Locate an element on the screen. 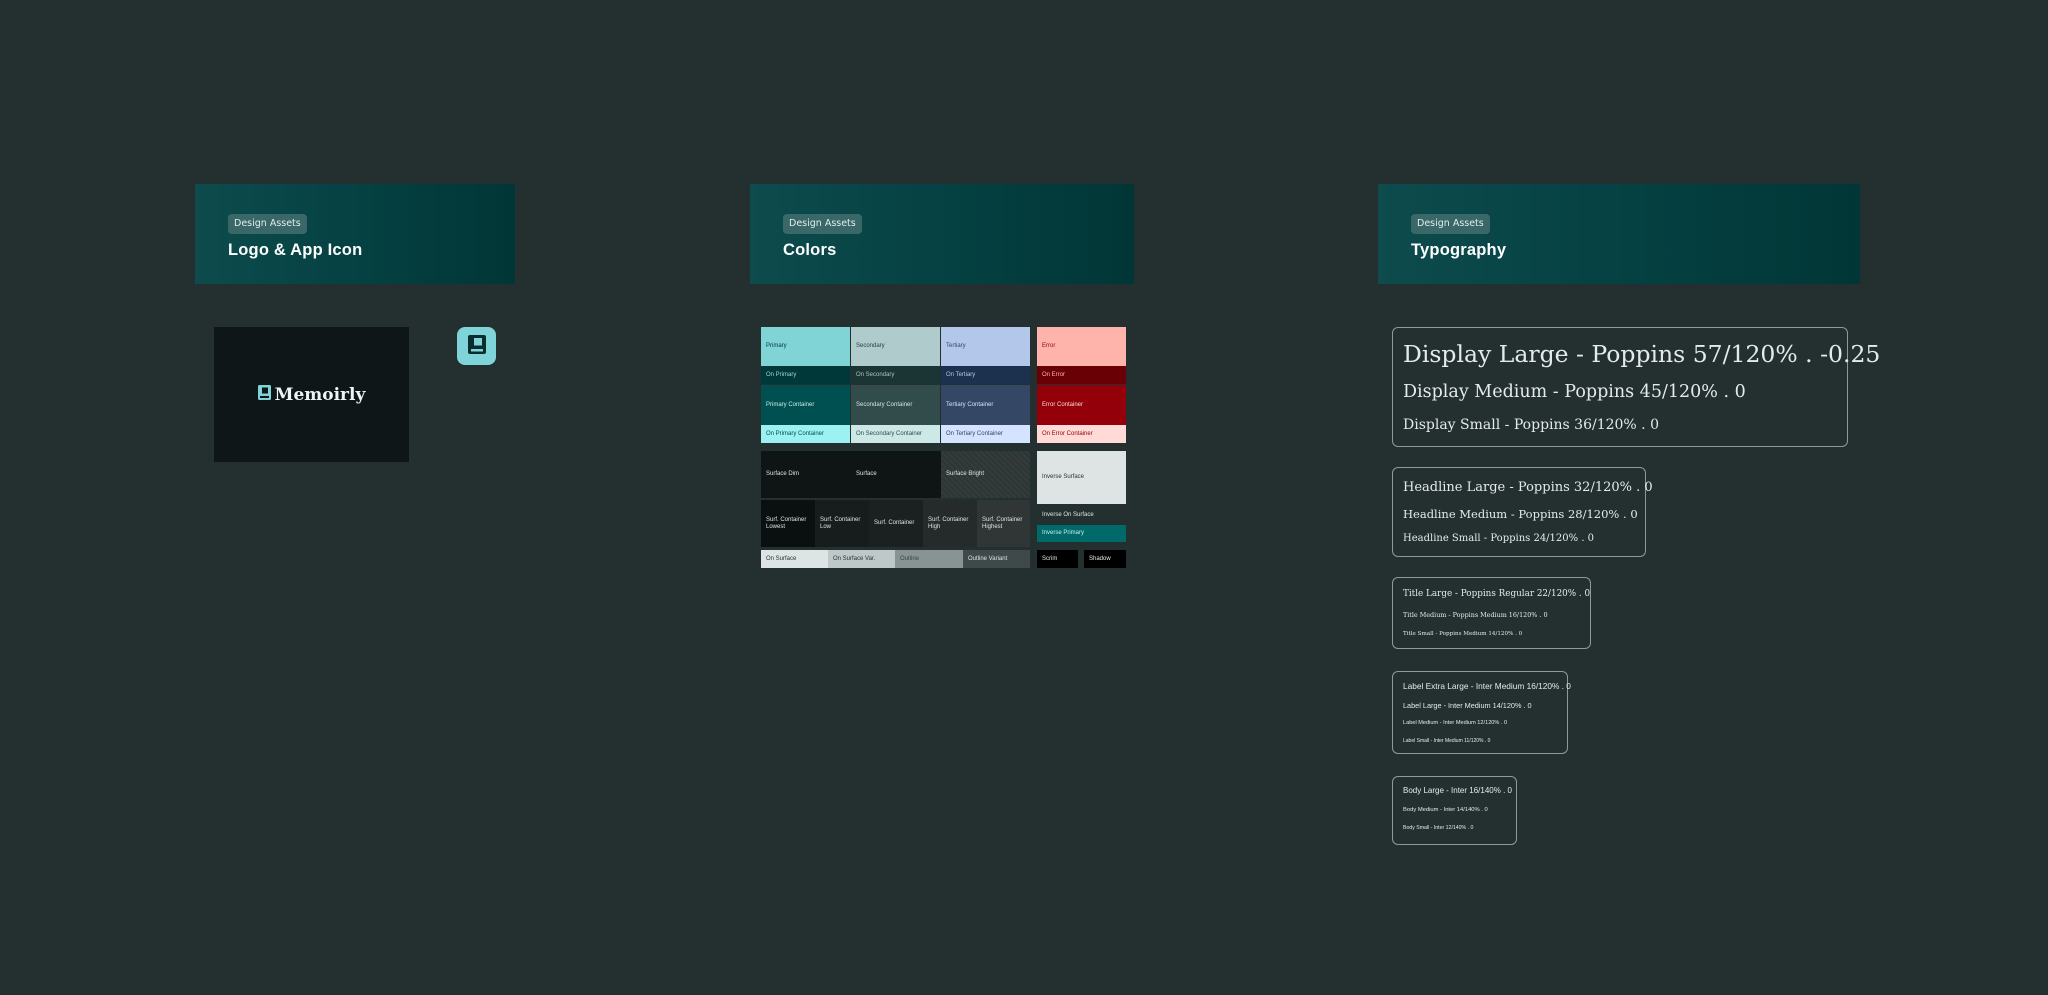  swatch-on-surface-var: On Surface Var. is located at coordinates (861, 559).